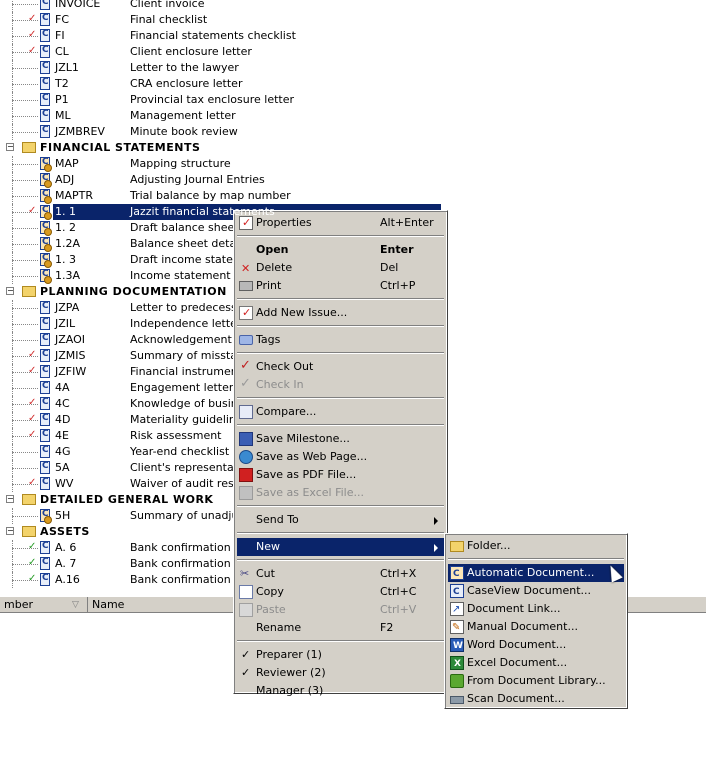  Describe the element at coordinates (353, 52) in the screenshot. I see `tree-row: ✓ CL Client enclosure letter` at that location.